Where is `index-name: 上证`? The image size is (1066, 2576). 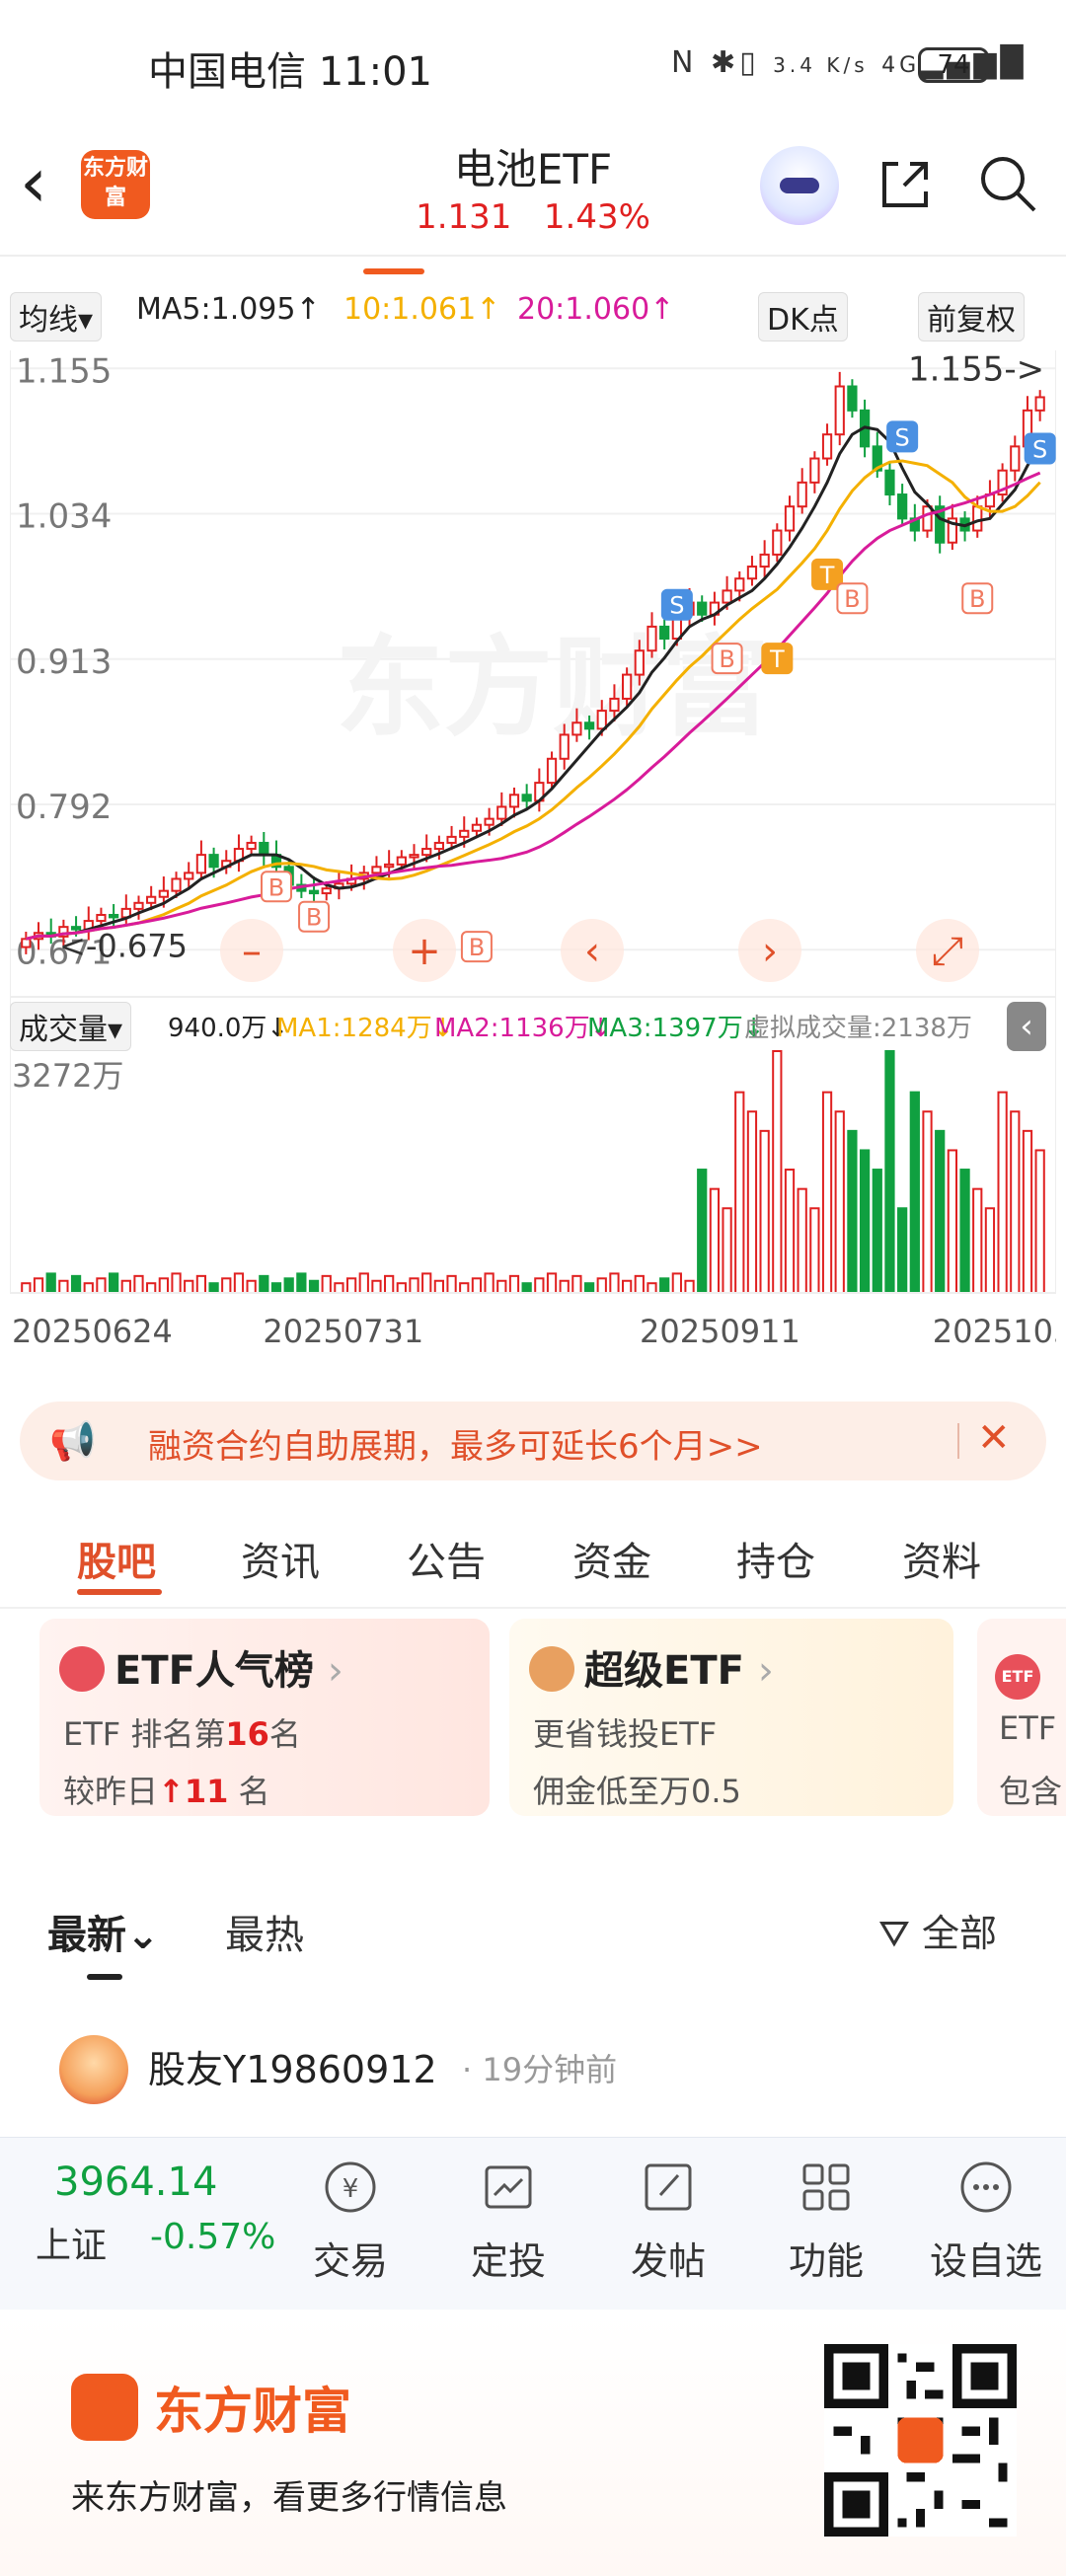 index-name: 上证 is located at coordinates (71, 2242).